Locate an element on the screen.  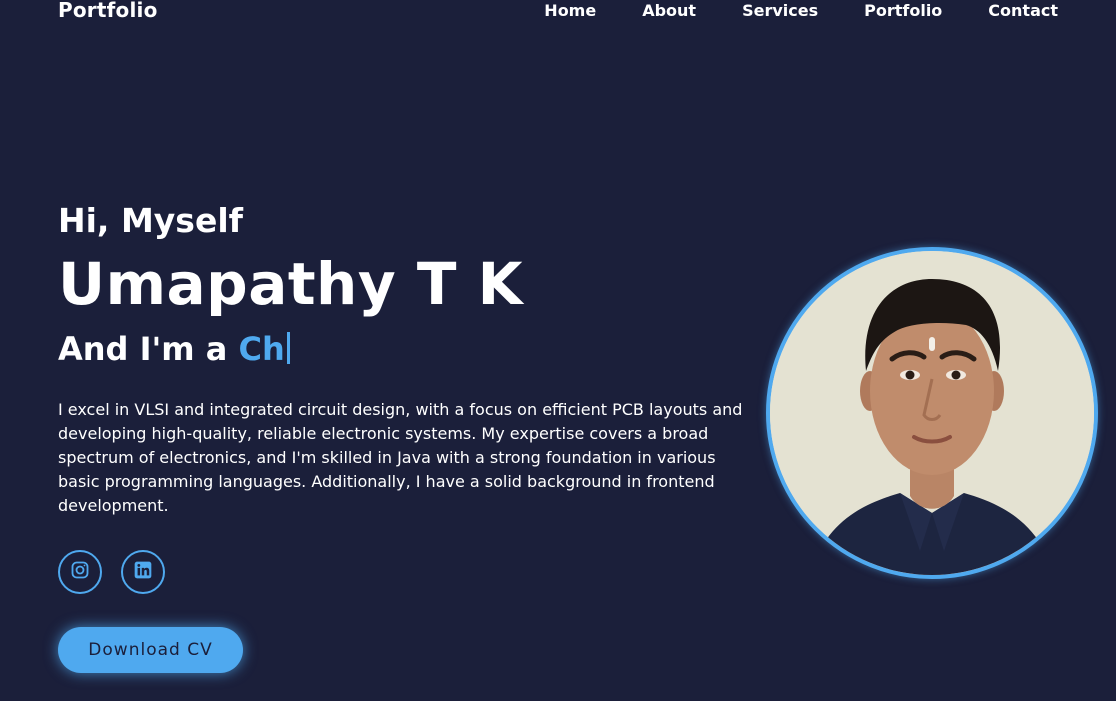
hero-role: And I'm a Ch is located at coordinates (174, 349).